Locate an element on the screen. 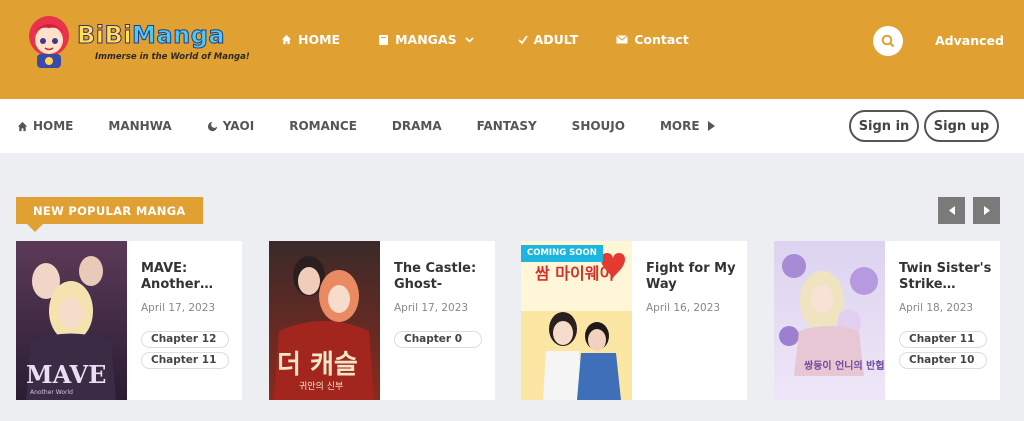  nav-adult-label: ADULT is located at coordinates (556, 39).